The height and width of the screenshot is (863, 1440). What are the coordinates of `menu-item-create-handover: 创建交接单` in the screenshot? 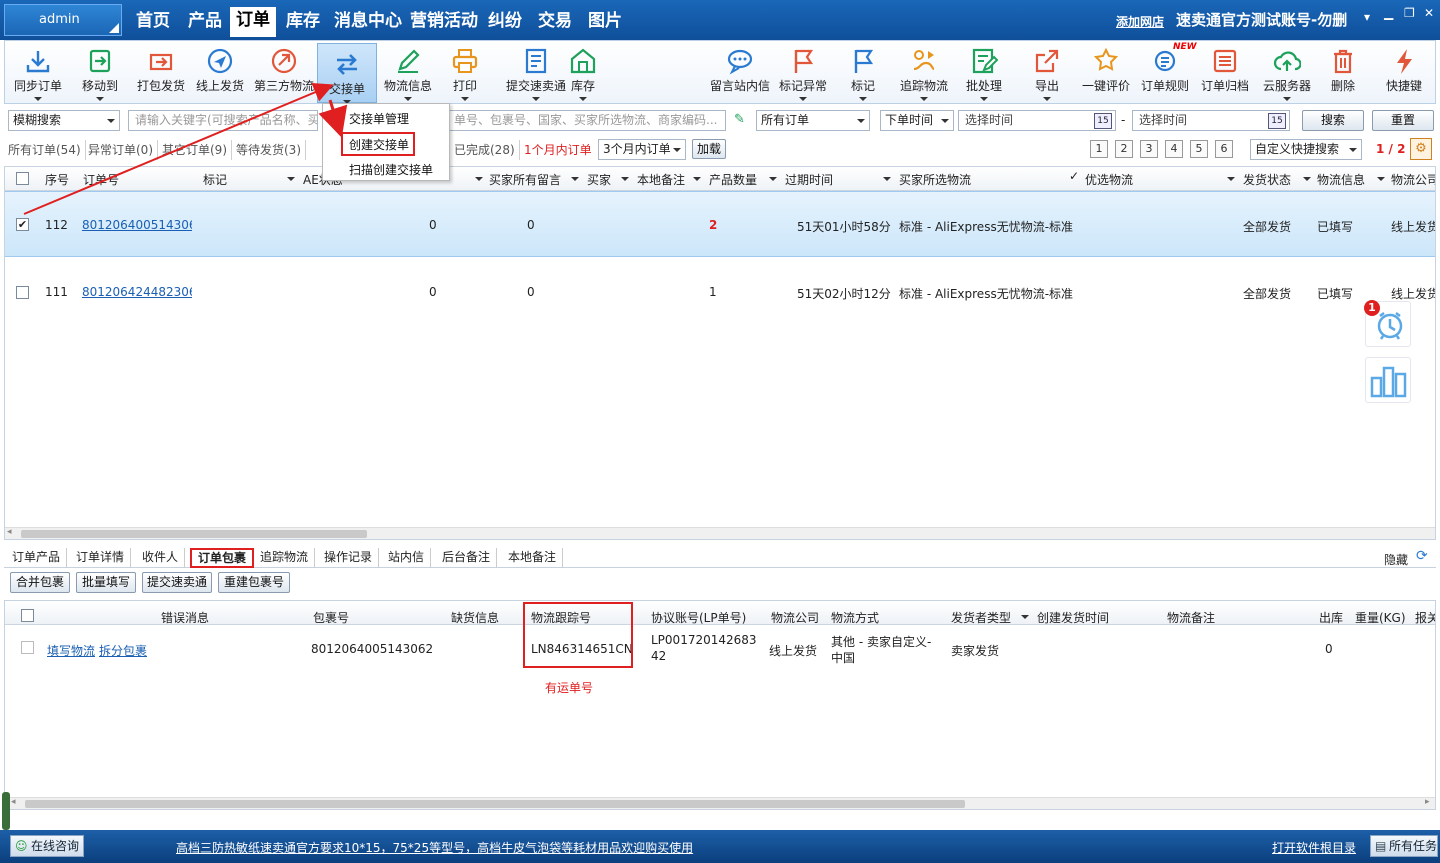 It's located at (379, 144).